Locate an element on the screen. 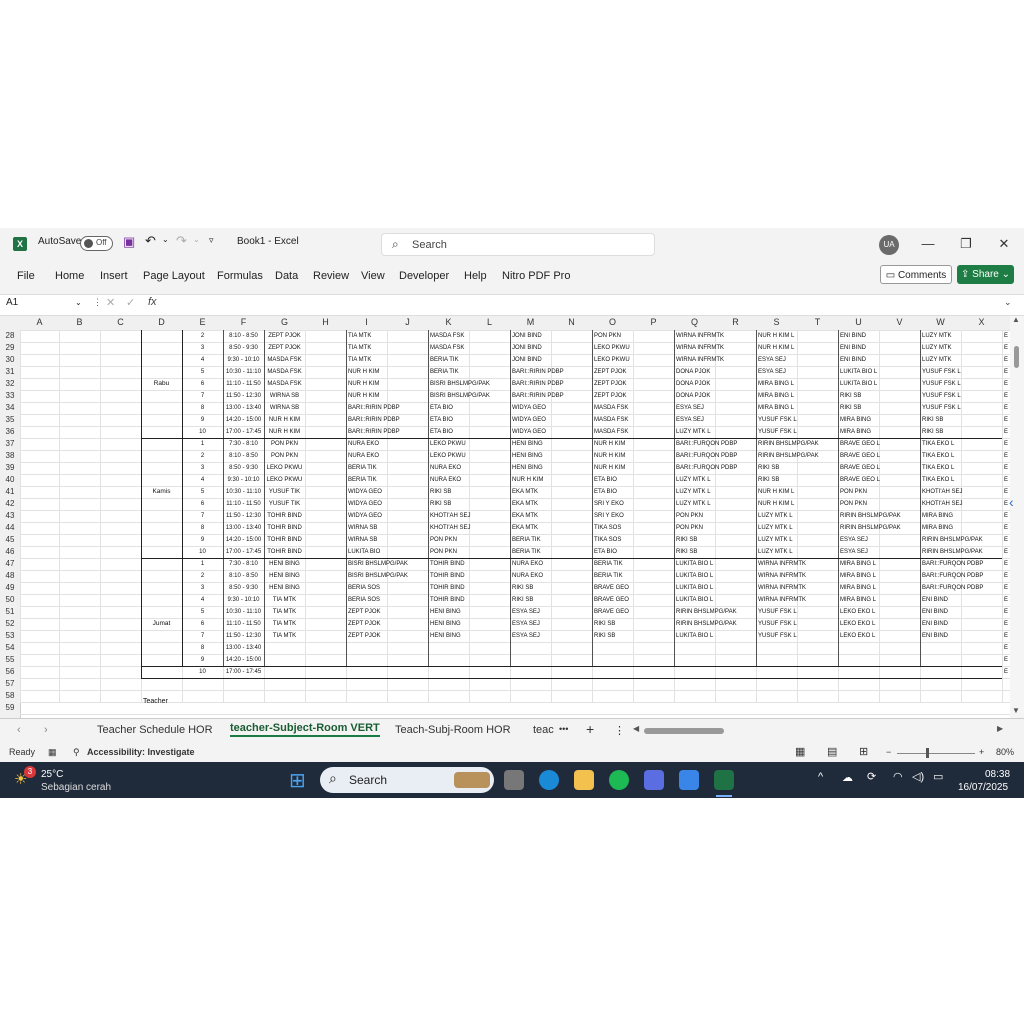  column-header-v: V is located at coordinates (899, 322).